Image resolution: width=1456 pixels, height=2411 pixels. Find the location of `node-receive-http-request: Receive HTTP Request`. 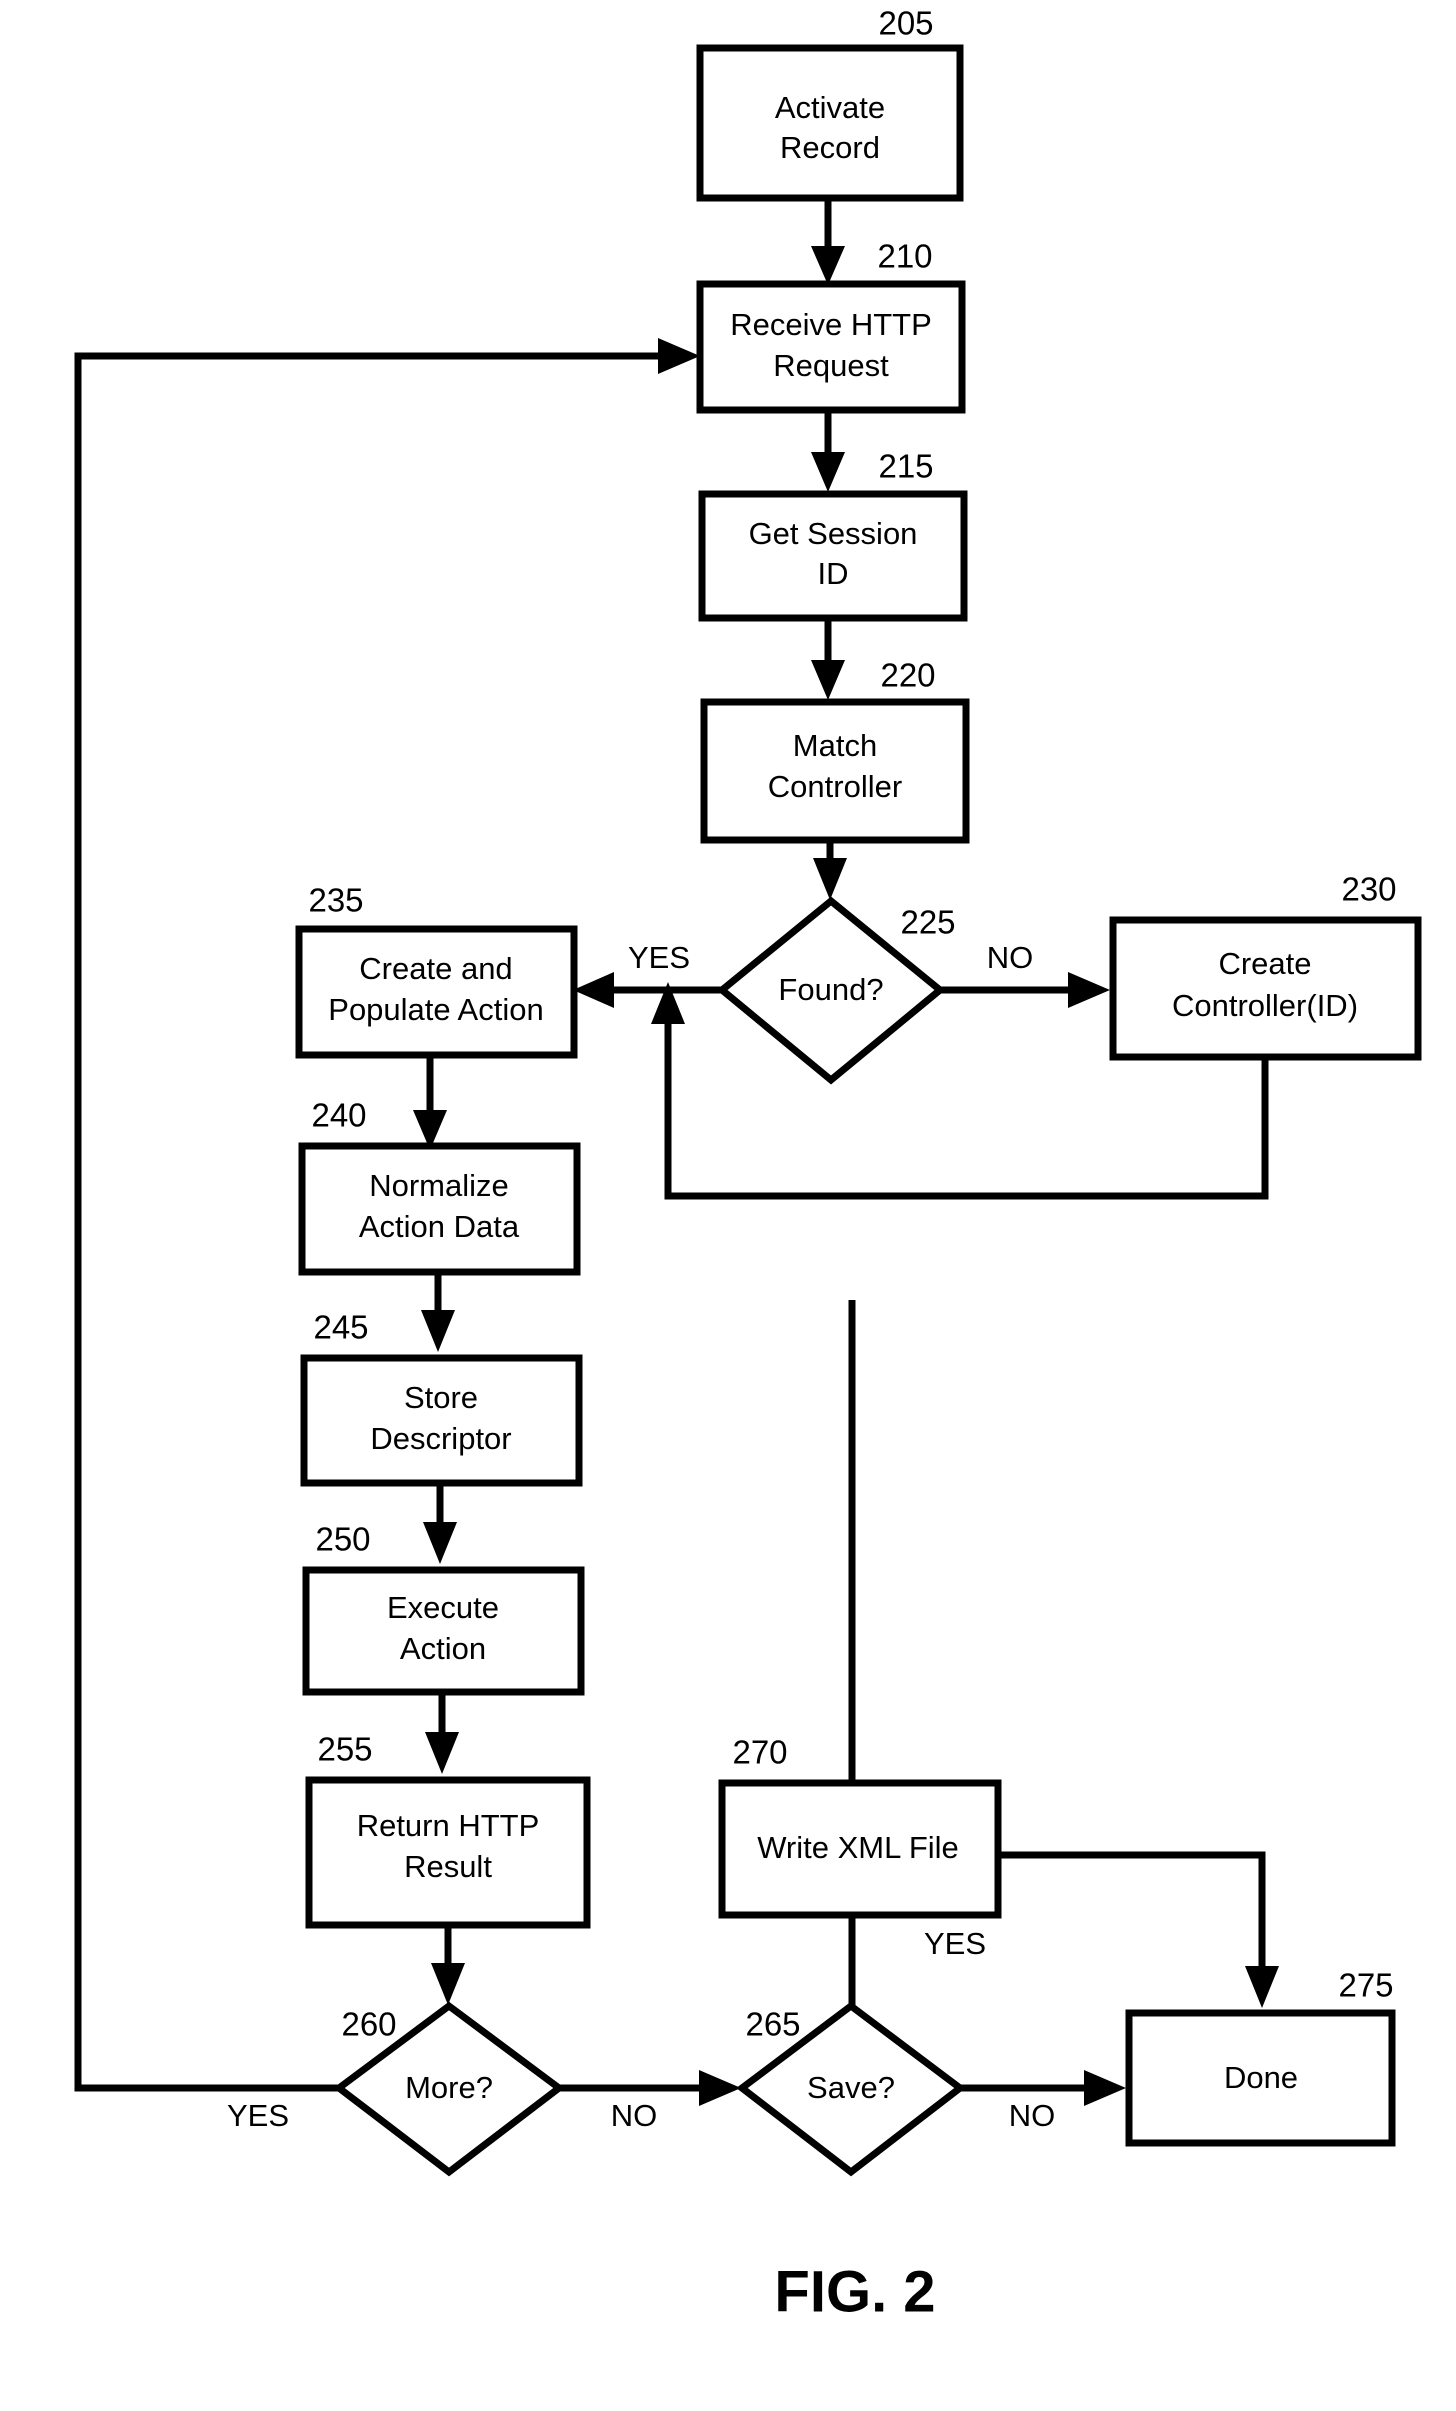

node-receive-http-request: Receive HTTP Request is located at coordinates (831, 347).